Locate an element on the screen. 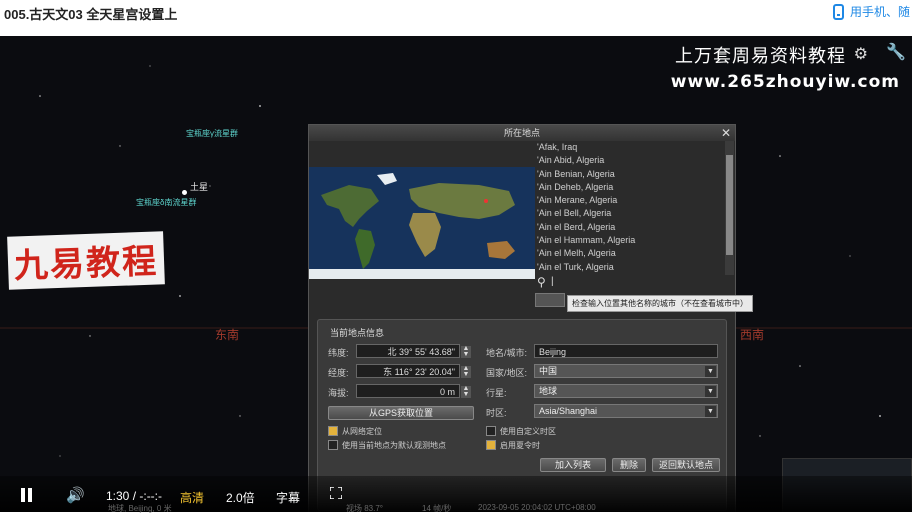  dialog-title: 所在地点 is located at coordinates (521, 133).